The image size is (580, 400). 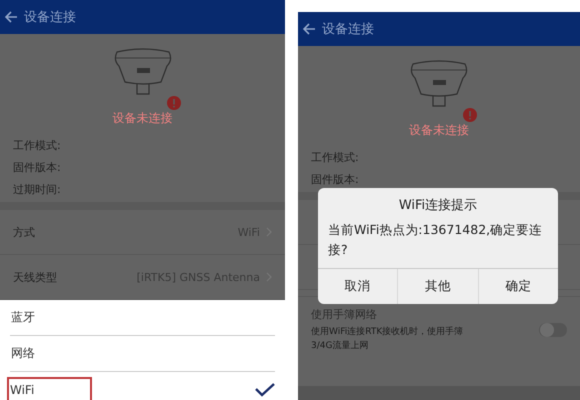 What do you see at coordinates (344, 314) in the screenshot?
I see `option-title: 使用手簿网络` at bounding box center [344, 314].